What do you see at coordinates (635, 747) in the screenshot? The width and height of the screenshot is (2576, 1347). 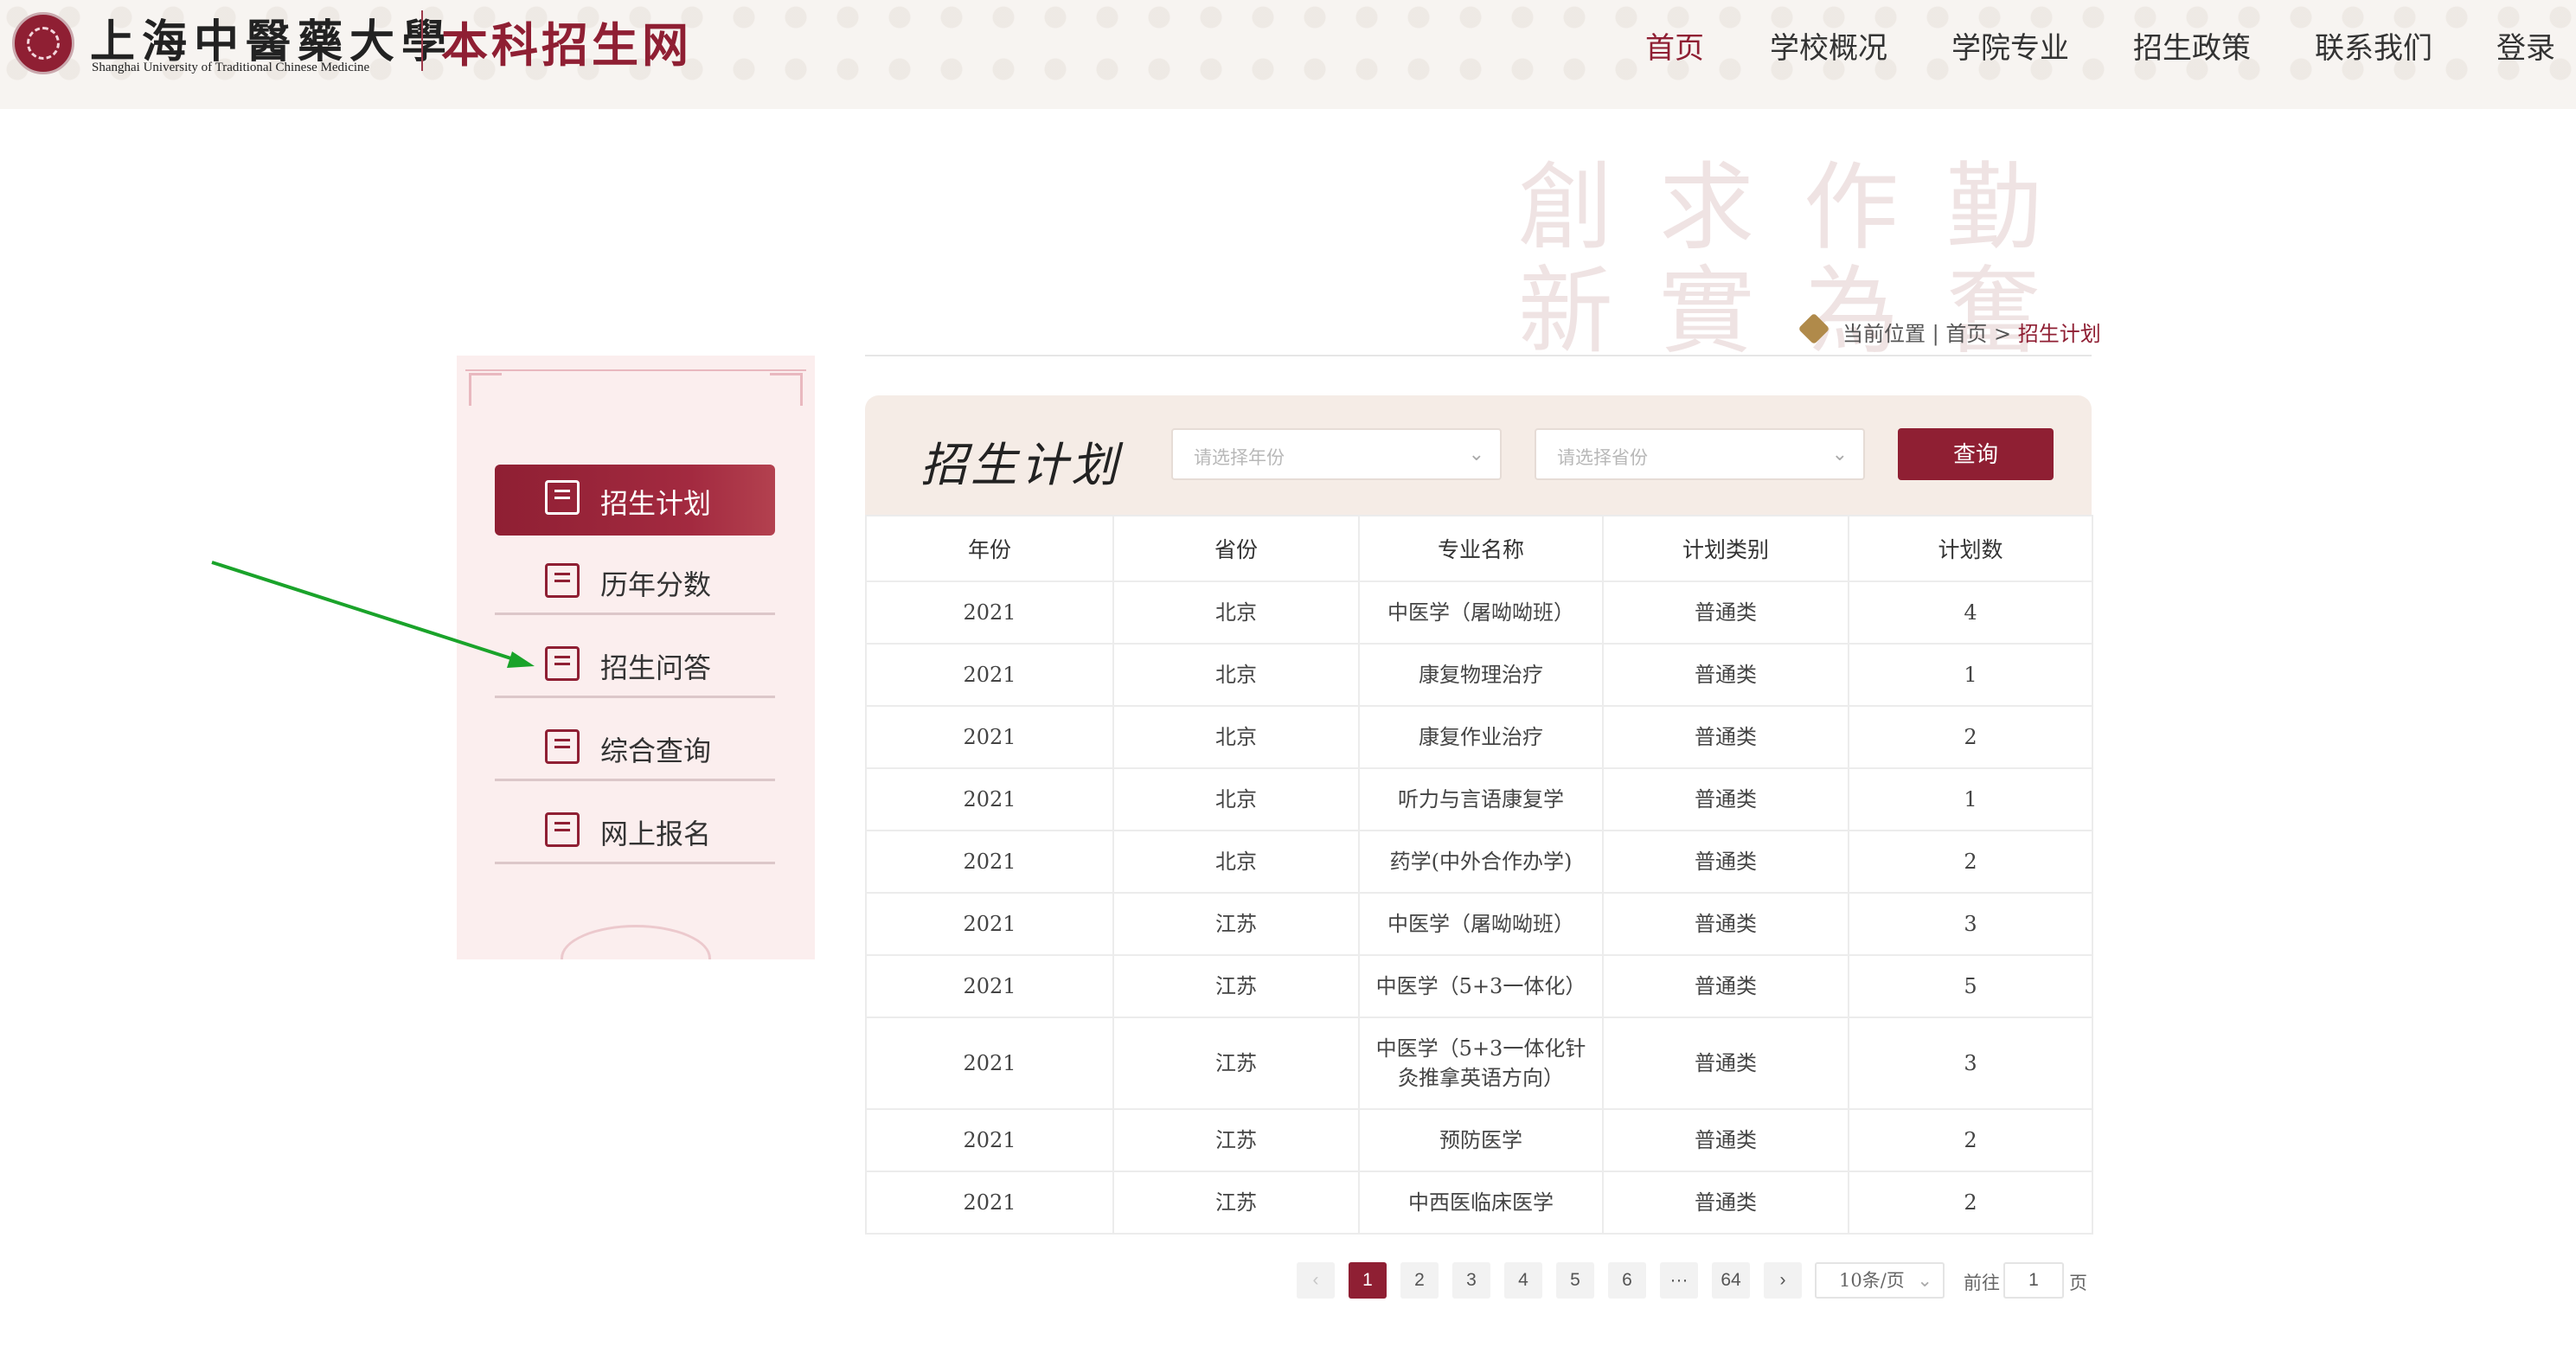 I see `sidebar-item-general-search: 综合查询` at bounding box center [635, 747].